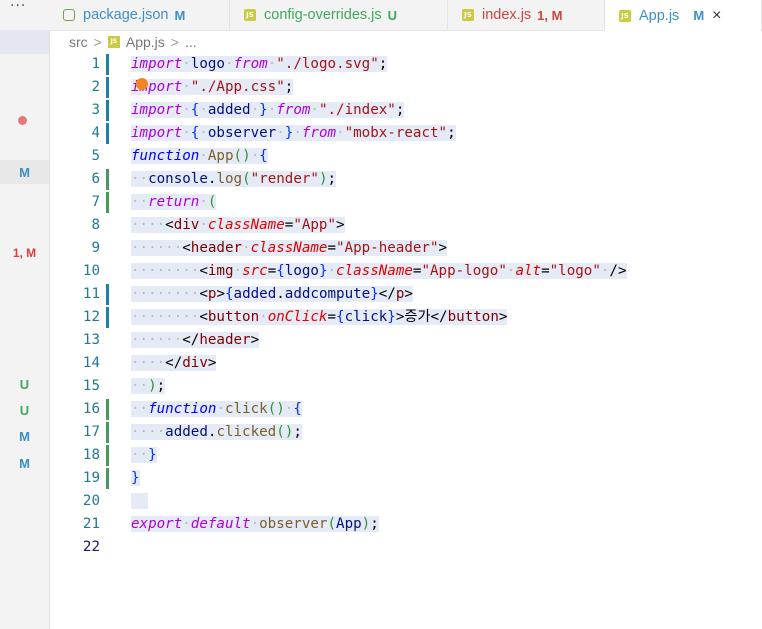 The height and width of the screenshot is (629, 762). Describe the element at coordinates (405, 547) in the screenshot. I see `code-line: 22` at that location.